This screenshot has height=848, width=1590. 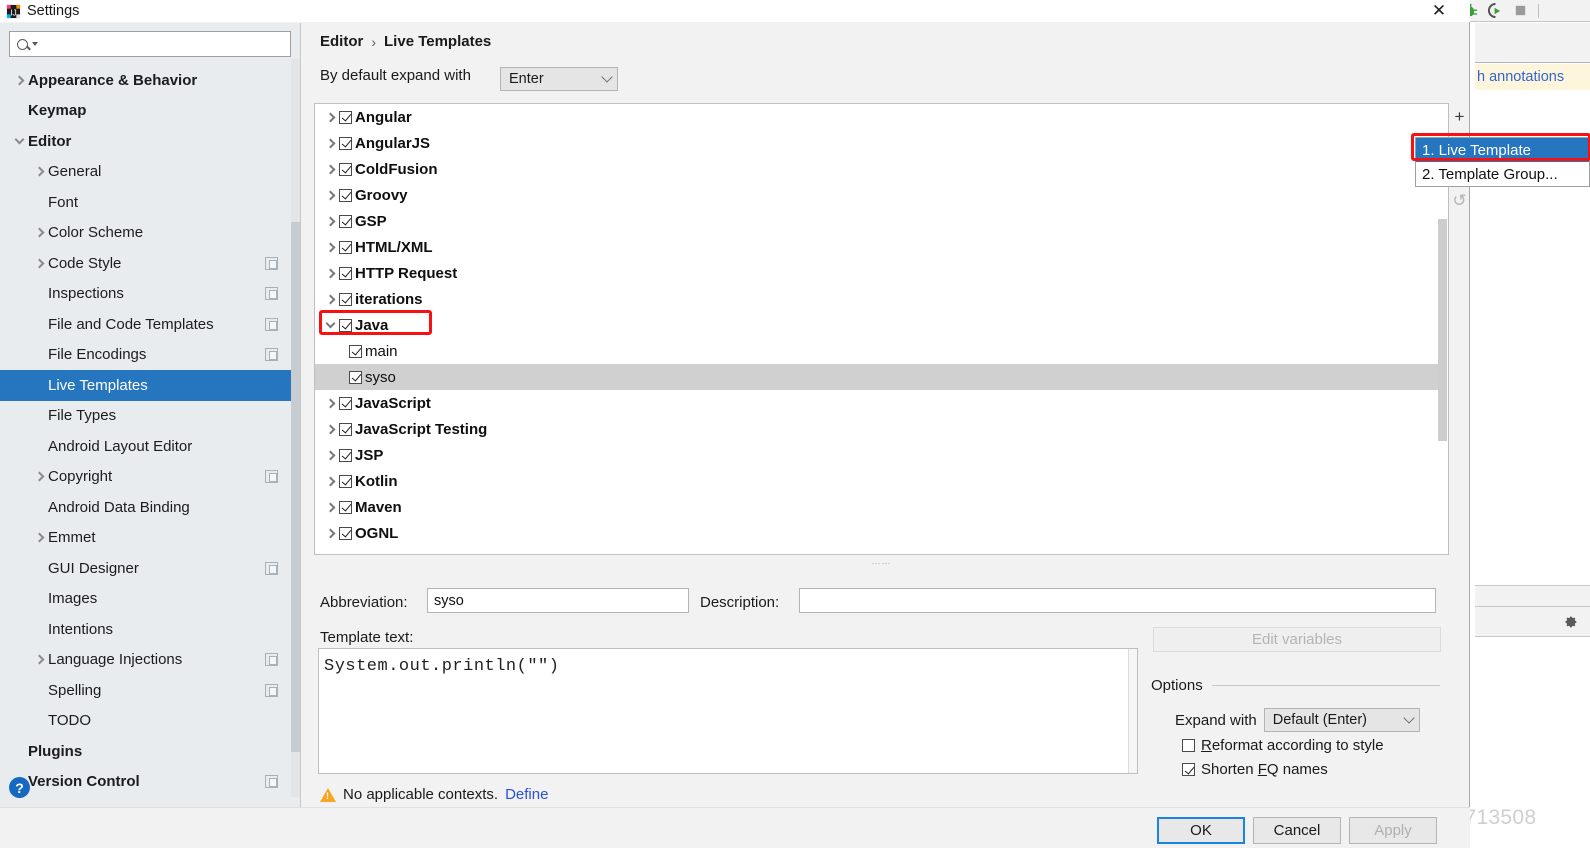 I want to click on add-button: +, so click(x=1459, y=117).